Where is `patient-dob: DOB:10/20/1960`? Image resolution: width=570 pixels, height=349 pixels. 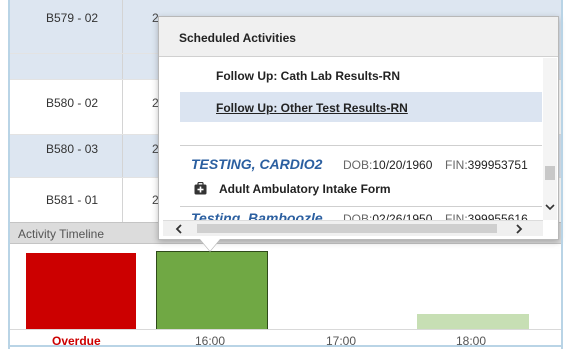 patient-dob: DOB:10/20/1960 is located at coordinates (388, 165).